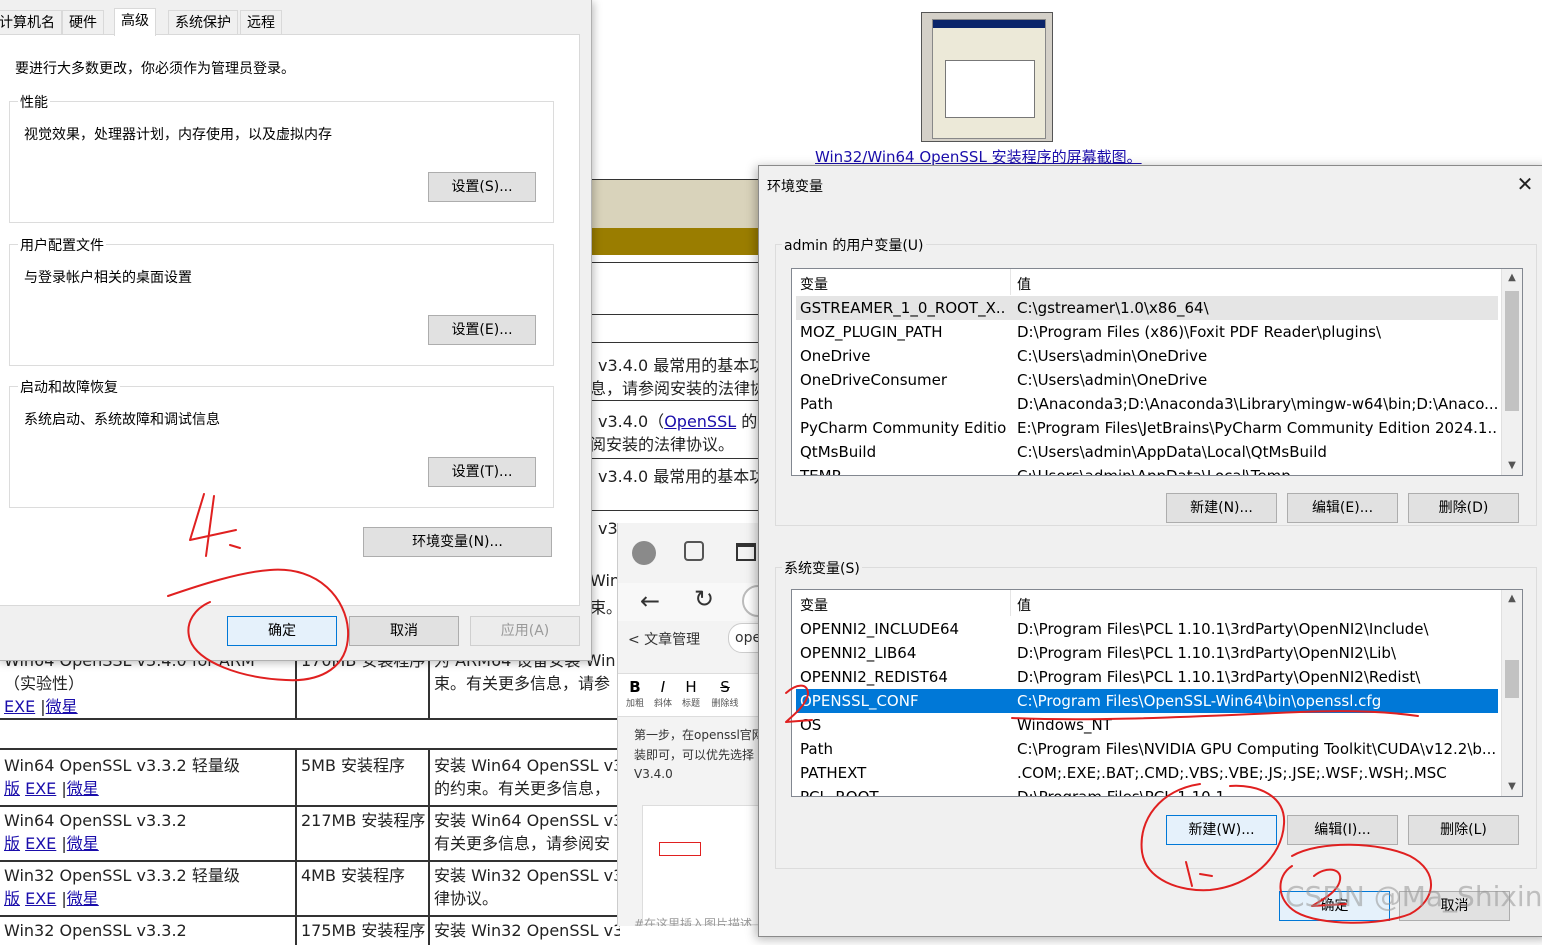 The image size is (1542, 945). What do you see at coordinates (644, 553) in the screenshot?
I see `profile-avatar-icon` at bounding box center [644, 553].